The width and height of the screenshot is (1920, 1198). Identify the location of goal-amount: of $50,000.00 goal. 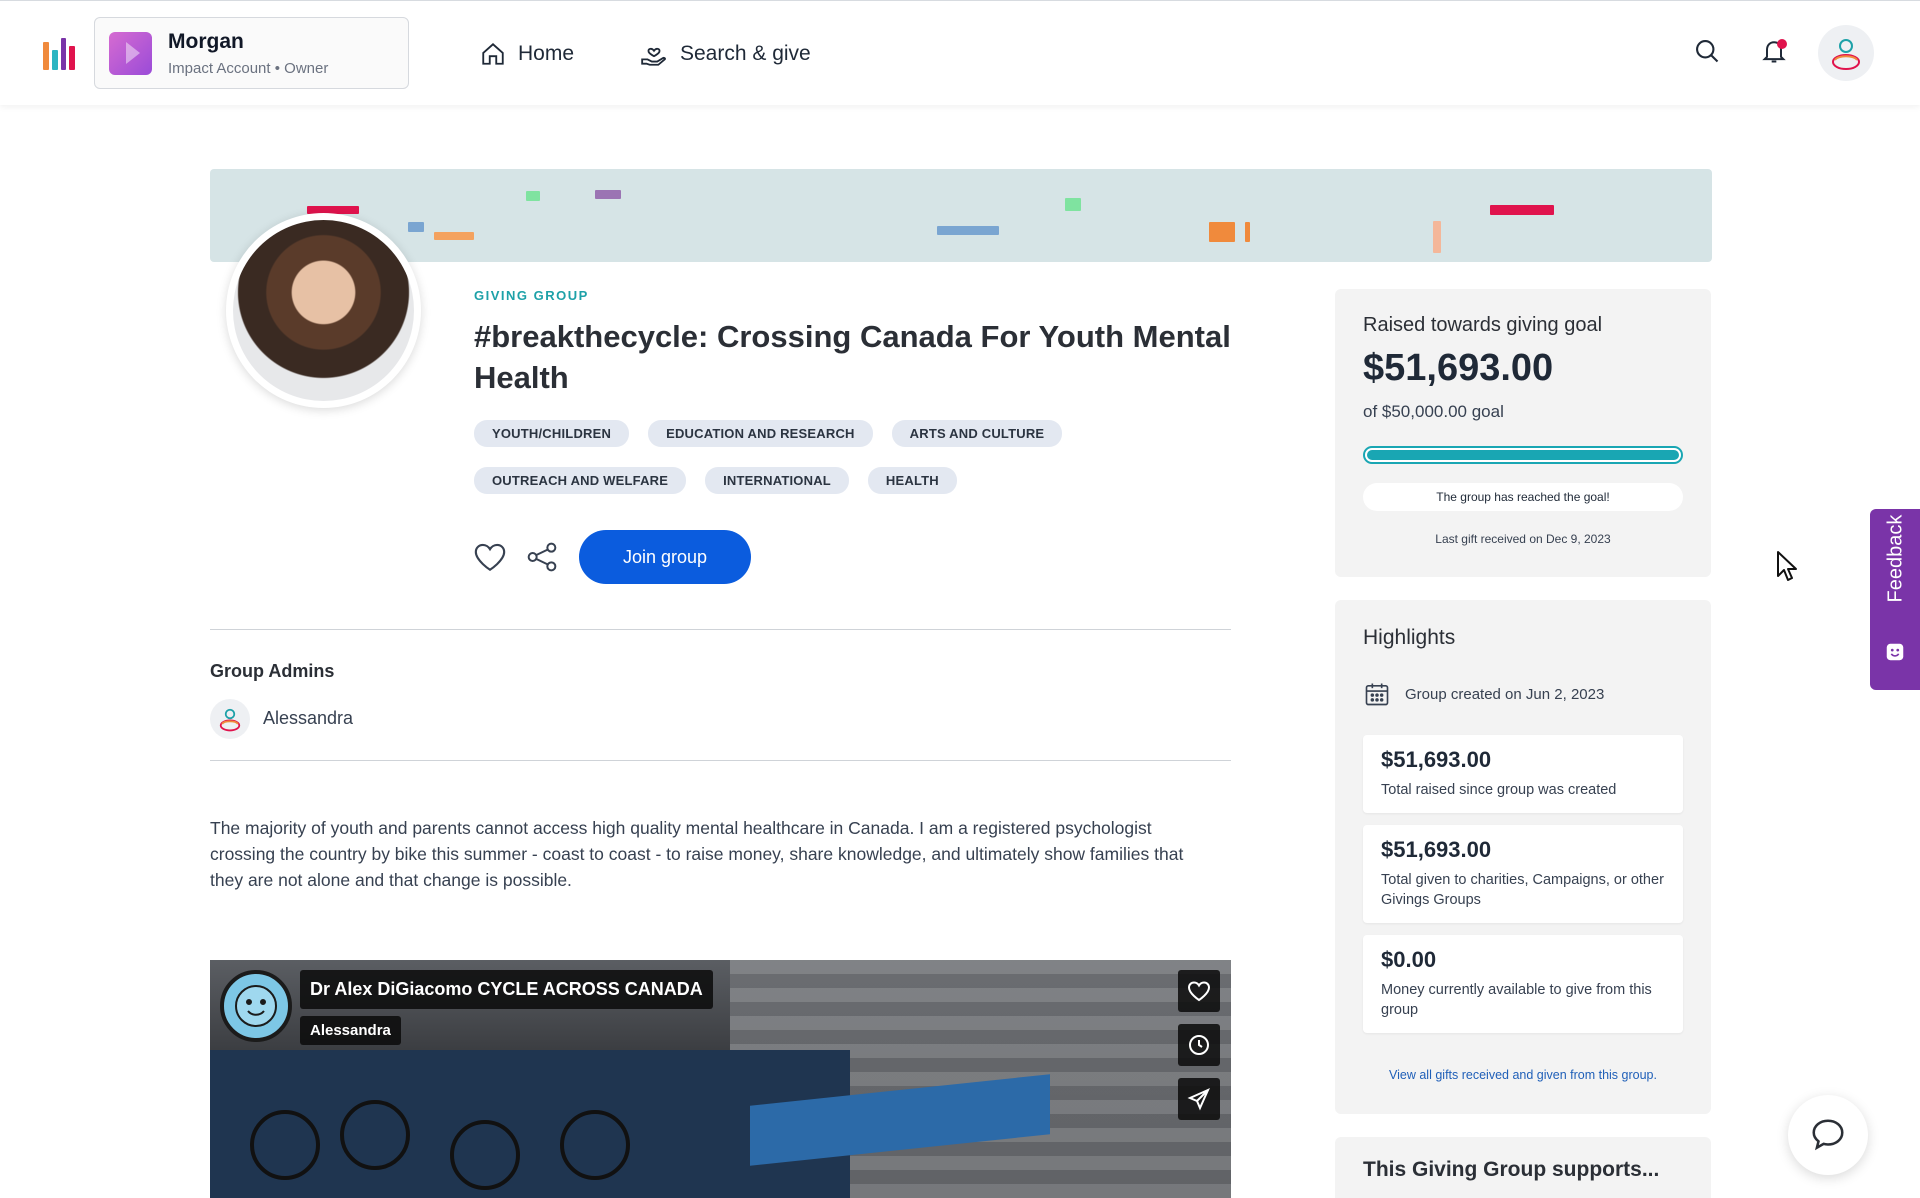
(1433, 411).